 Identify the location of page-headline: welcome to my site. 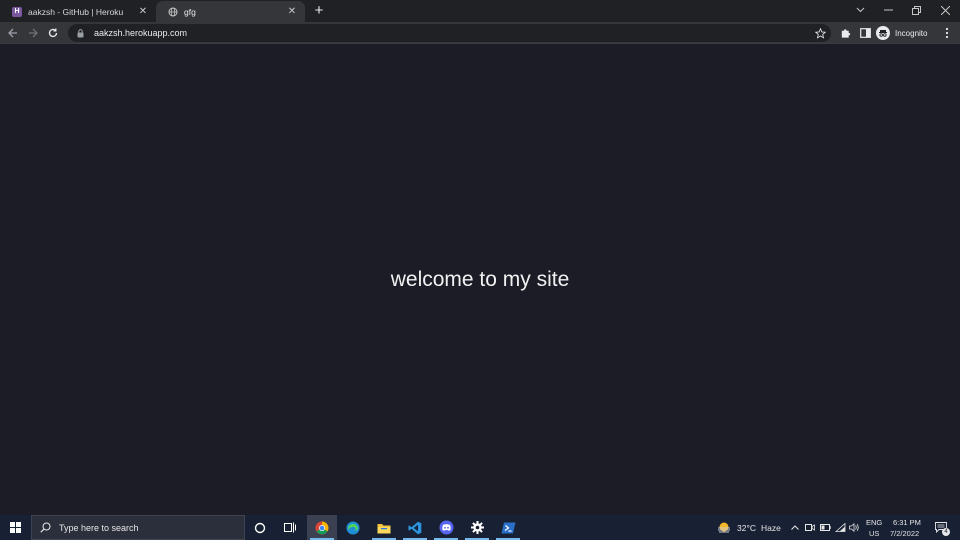
(480, 279).